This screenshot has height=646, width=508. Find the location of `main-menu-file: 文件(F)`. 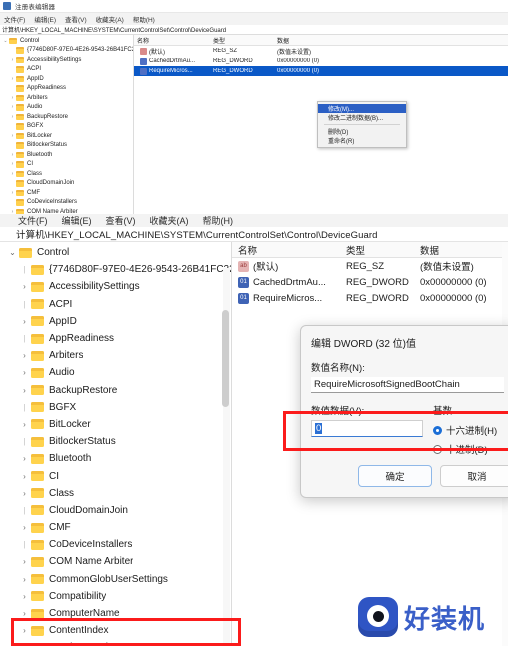

main-menu-file: 文件(F) is located at coordinates (33, 220).